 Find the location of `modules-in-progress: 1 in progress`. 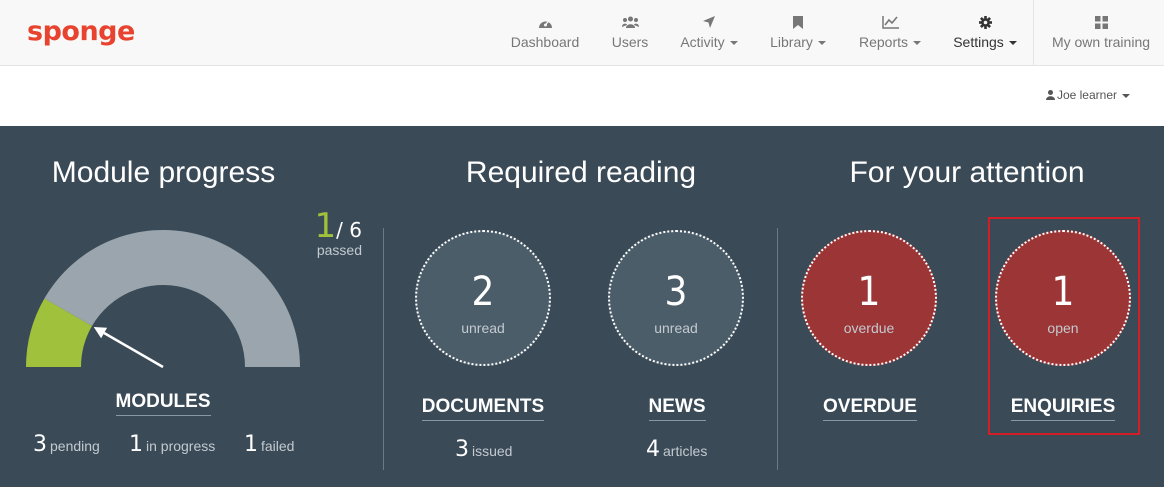

modules-in-progress: 1 in progress is located at coordinates (172, 444).